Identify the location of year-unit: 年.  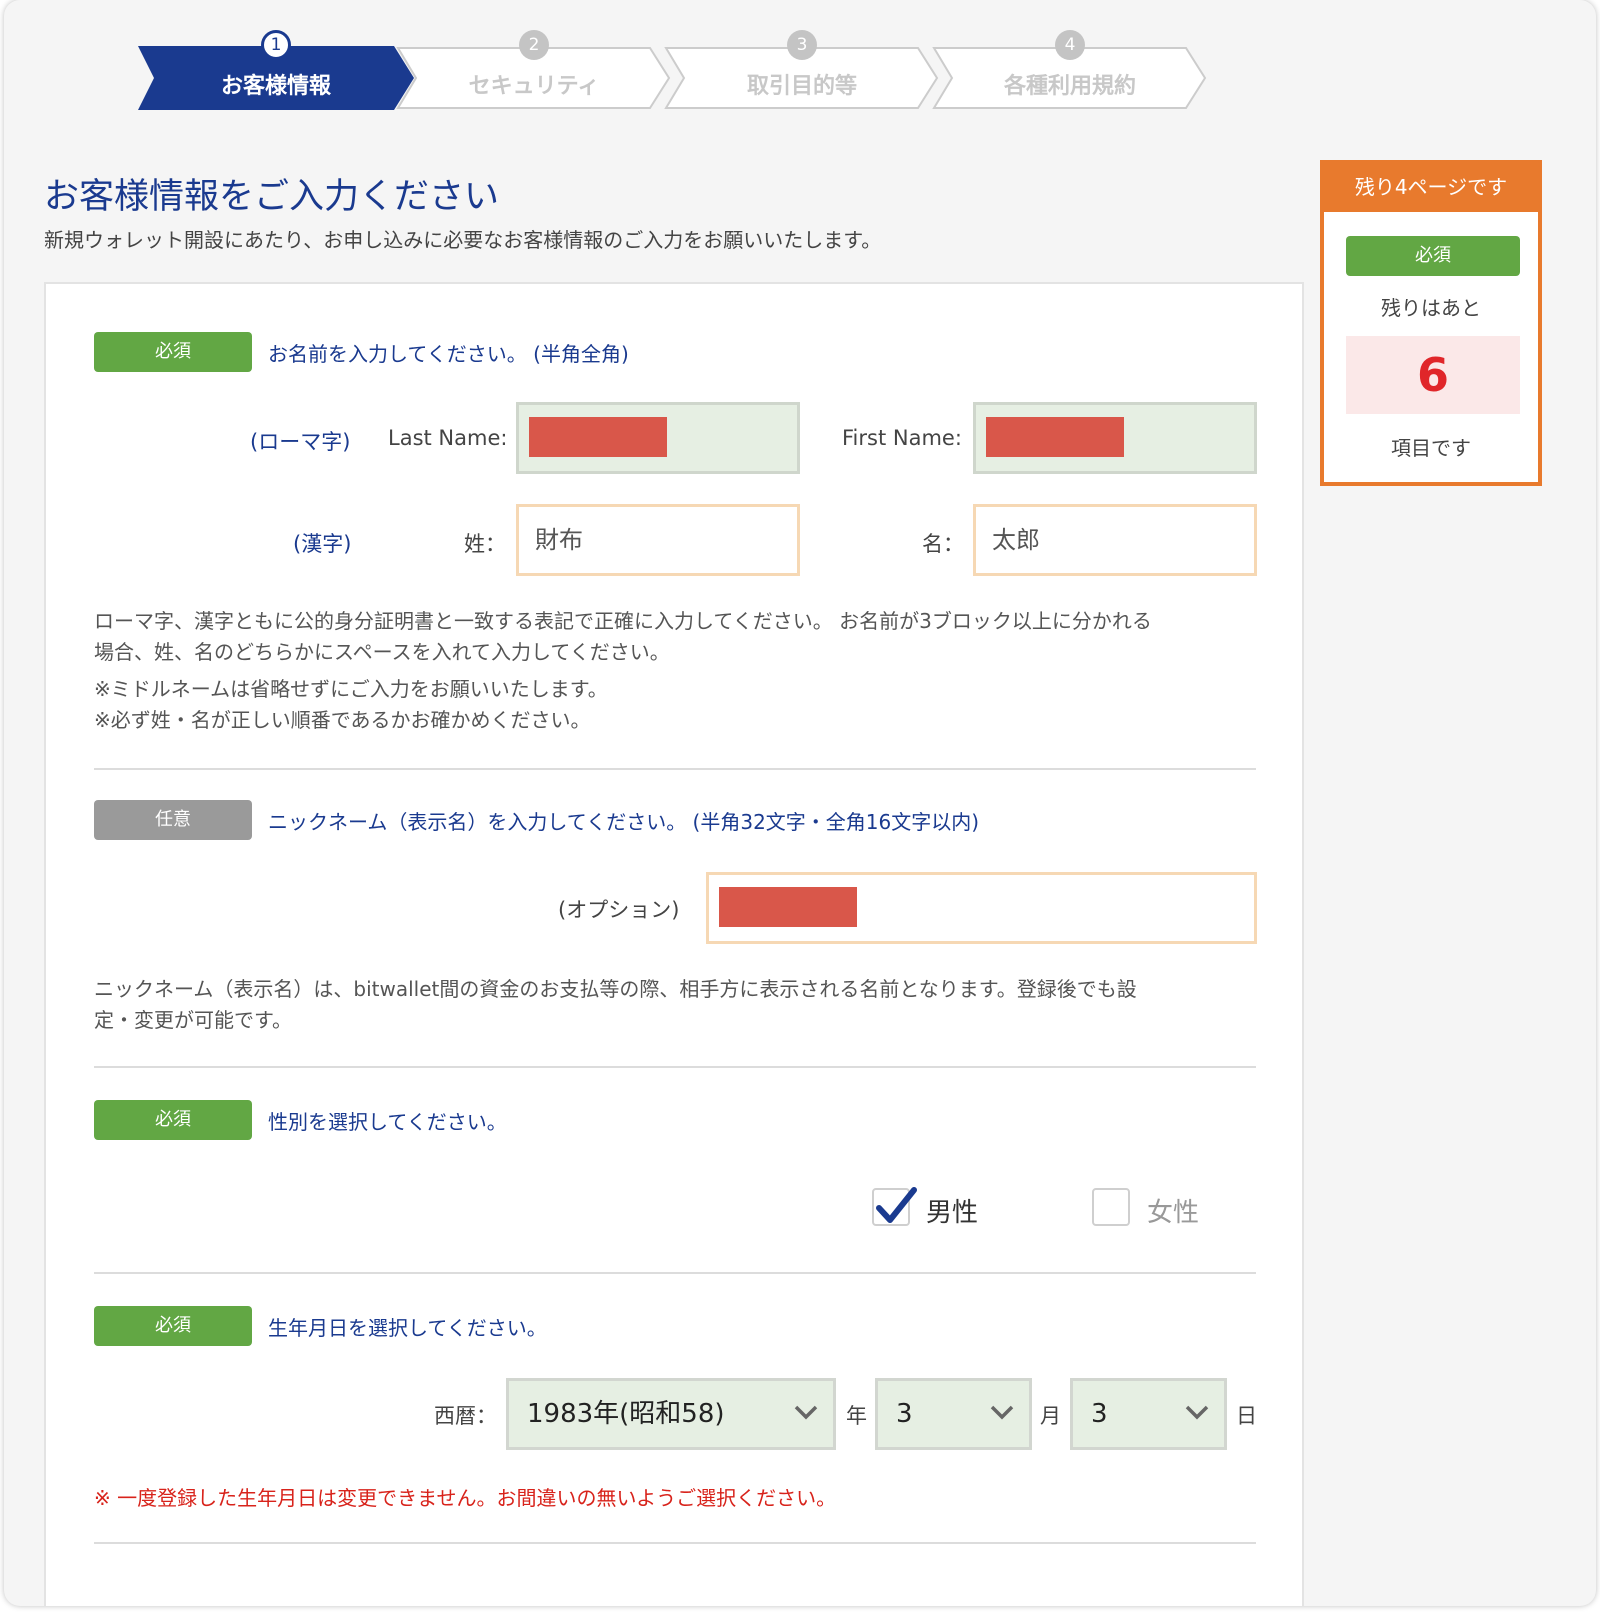
(856, 1416).